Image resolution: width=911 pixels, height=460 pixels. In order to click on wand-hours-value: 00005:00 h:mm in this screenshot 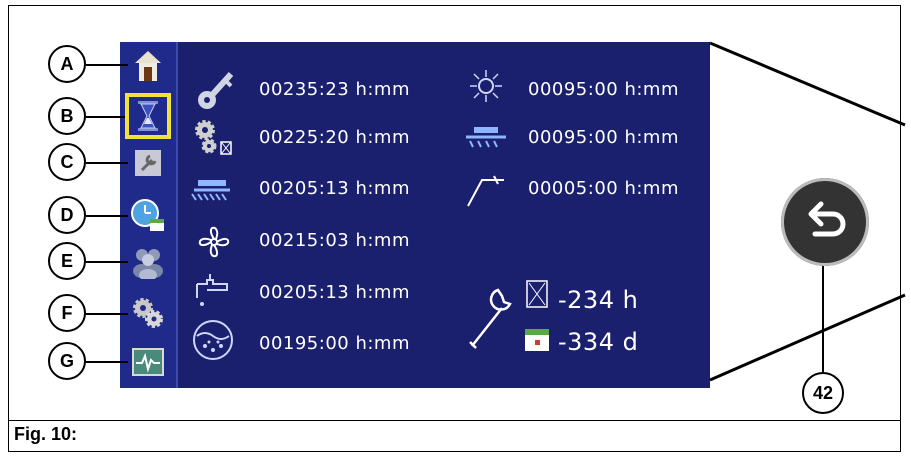, I will do `click(603, 188)`.